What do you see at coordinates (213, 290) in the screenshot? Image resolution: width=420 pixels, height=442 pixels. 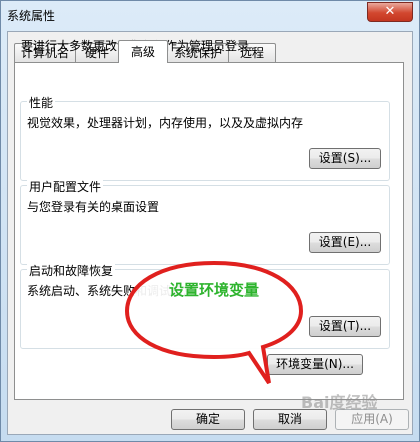 I see `annotation-text: 设置环境变量` at bounding box center [213, 290].